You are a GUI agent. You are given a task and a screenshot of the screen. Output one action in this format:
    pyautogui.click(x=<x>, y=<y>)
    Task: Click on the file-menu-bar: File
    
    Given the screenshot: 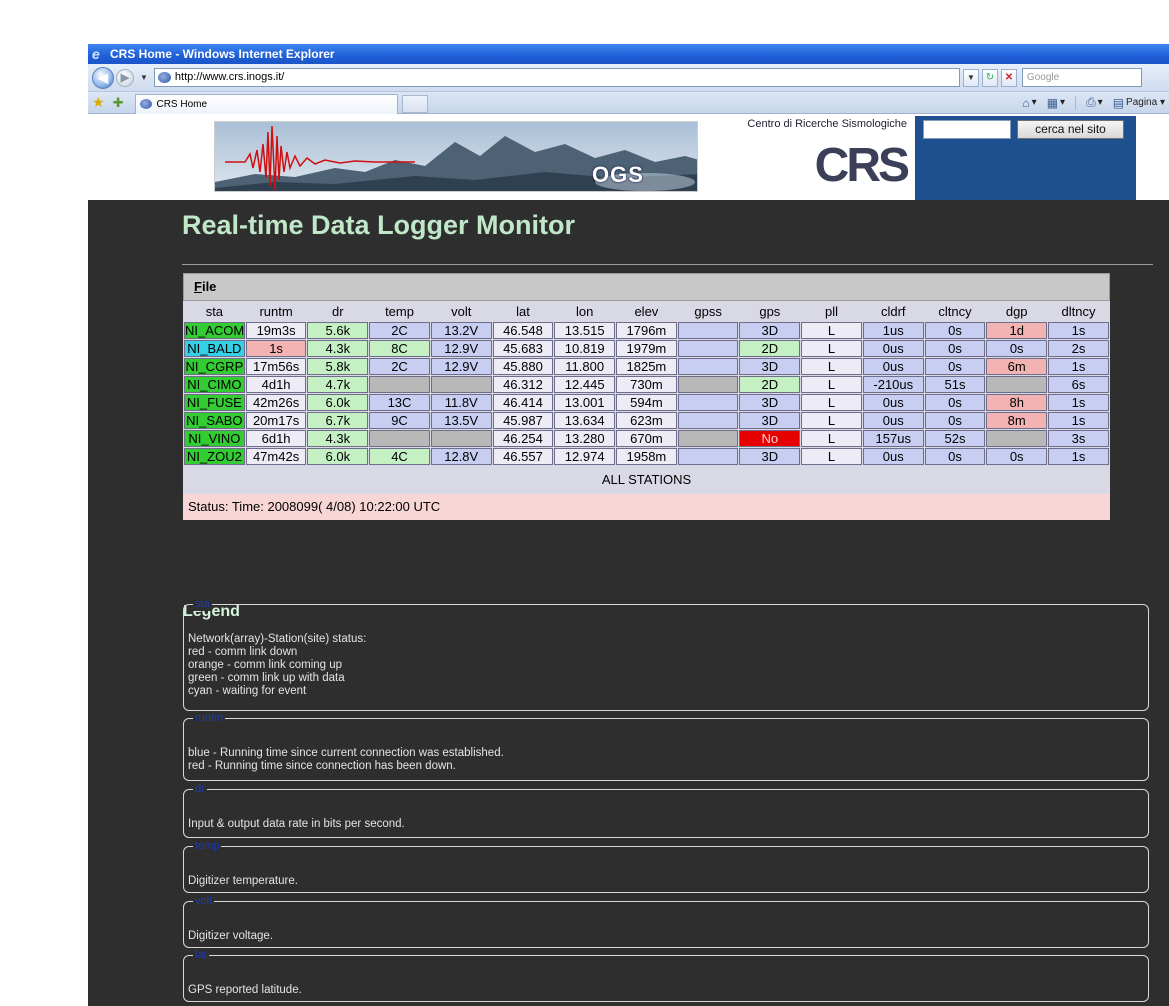 What is the action you would take?
    pyautogui.click(x=646, y=287)
    